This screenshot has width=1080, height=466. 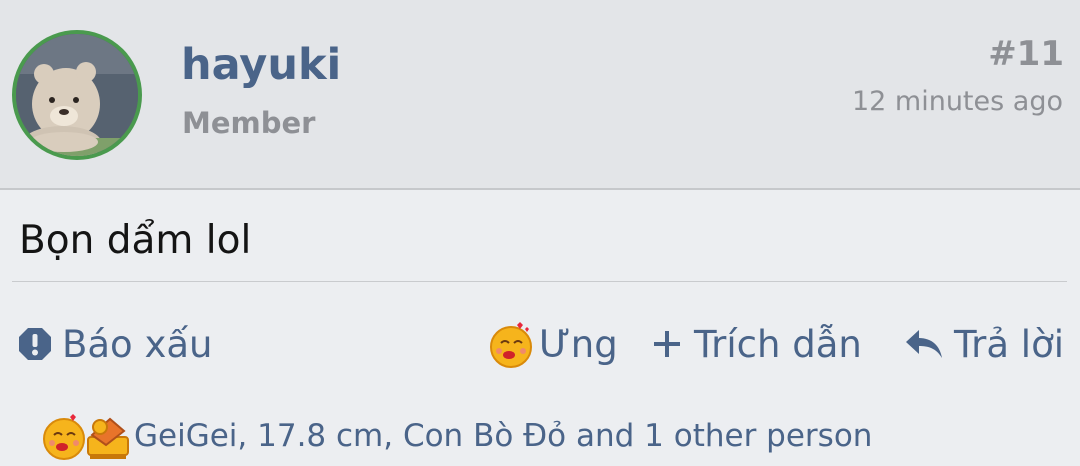 I want to click on post-number: #11, so click(x=1026, y=54).